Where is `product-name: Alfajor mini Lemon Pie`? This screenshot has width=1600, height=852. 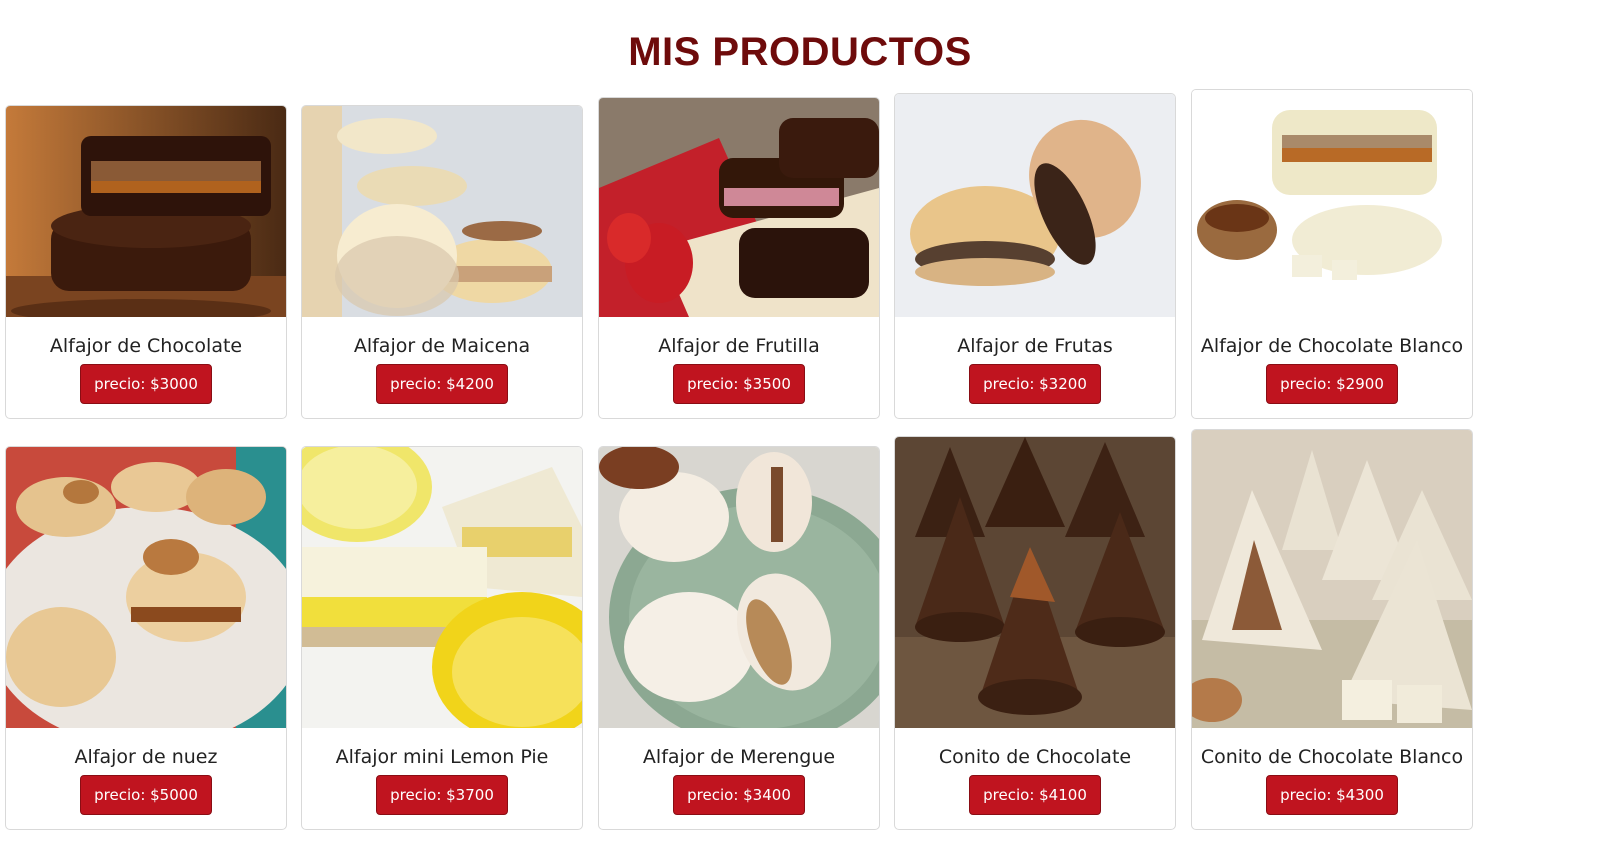
product-name: Alfajor mini Lemon Pie is located at coordinates (442, 757).